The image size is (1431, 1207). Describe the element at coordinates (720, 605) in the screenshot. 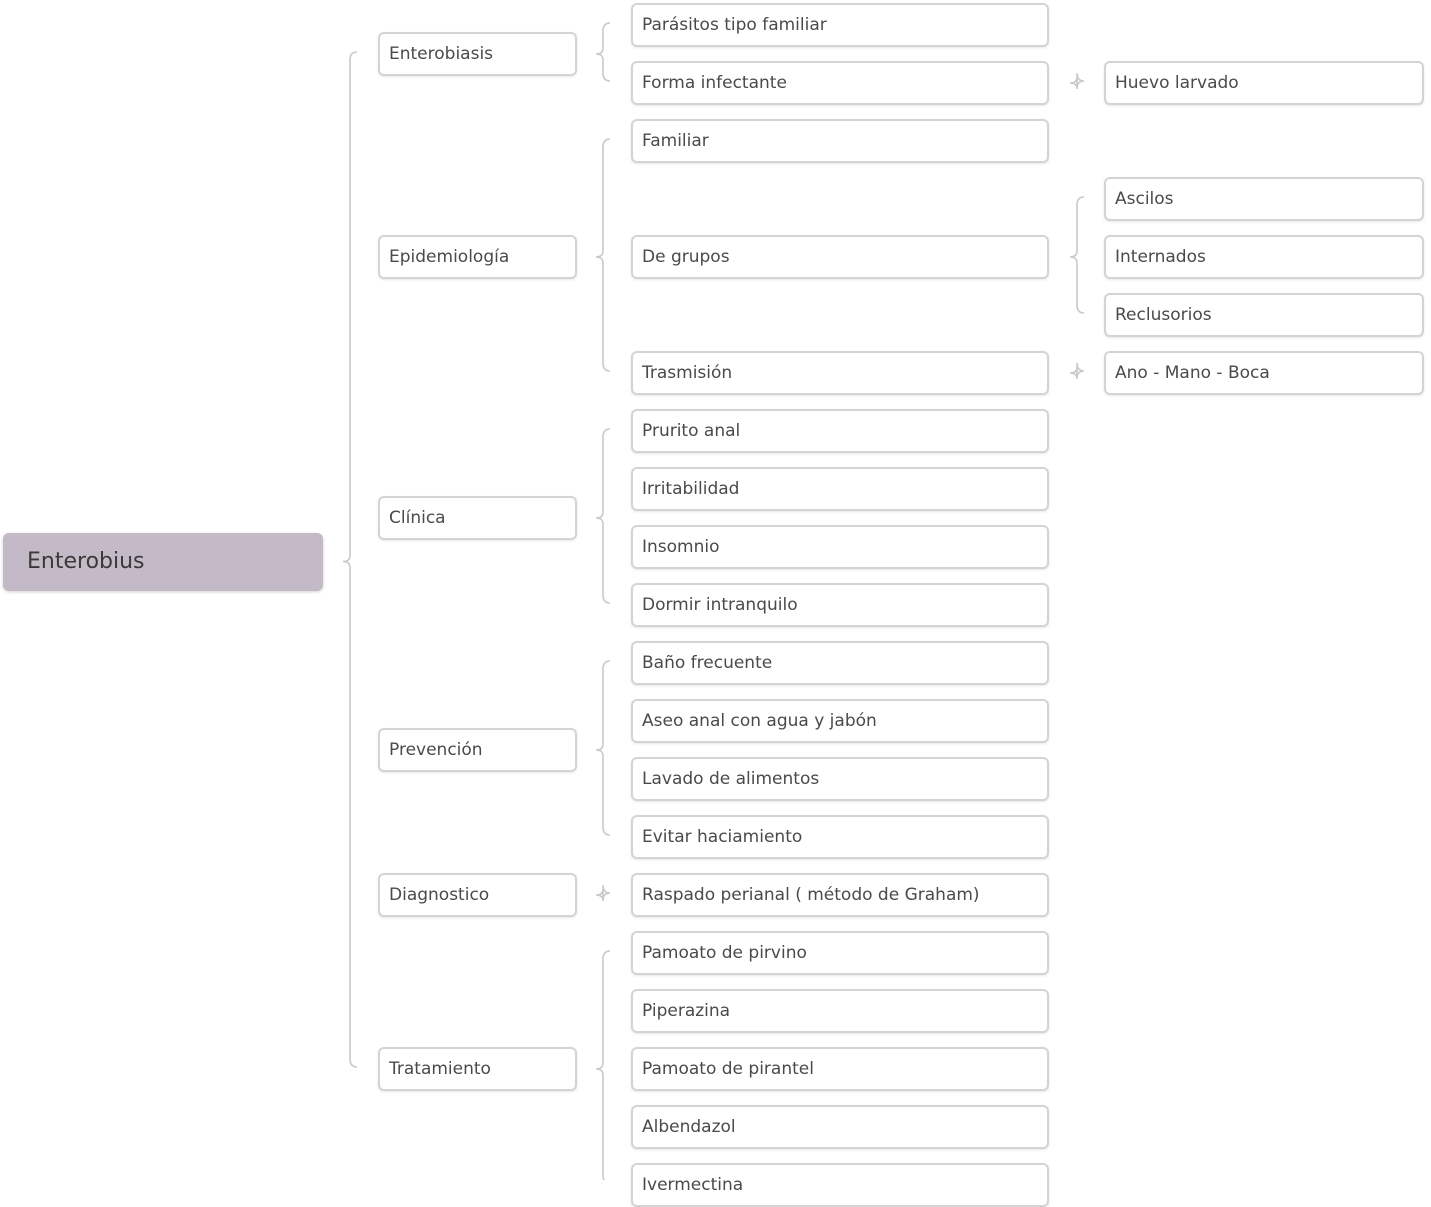

I see `node-label: Dormir intranquilo` at that location.